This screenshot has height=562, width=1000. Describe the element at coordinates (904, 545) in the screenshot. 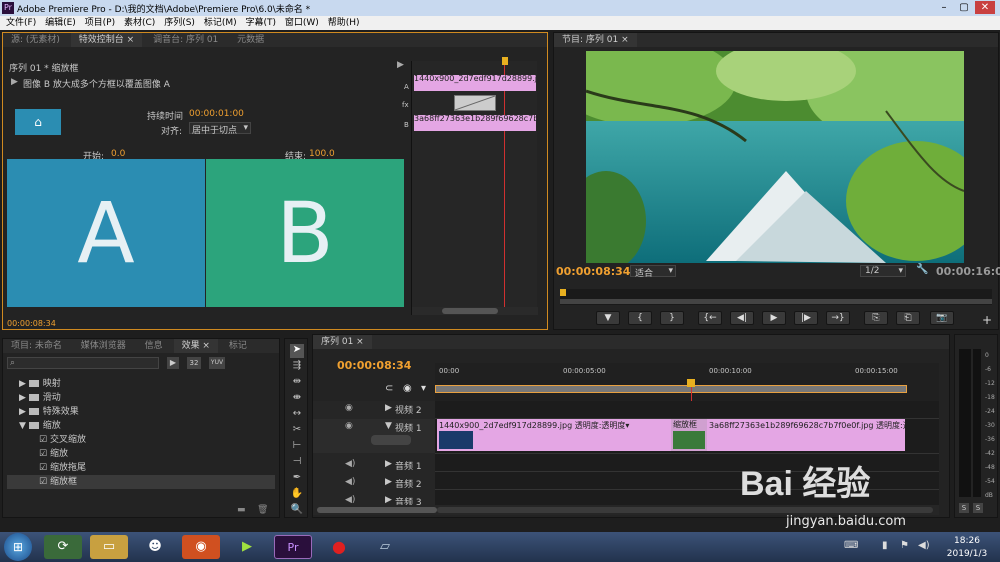

I see `tray-flag-icon: ⚑` at that location.